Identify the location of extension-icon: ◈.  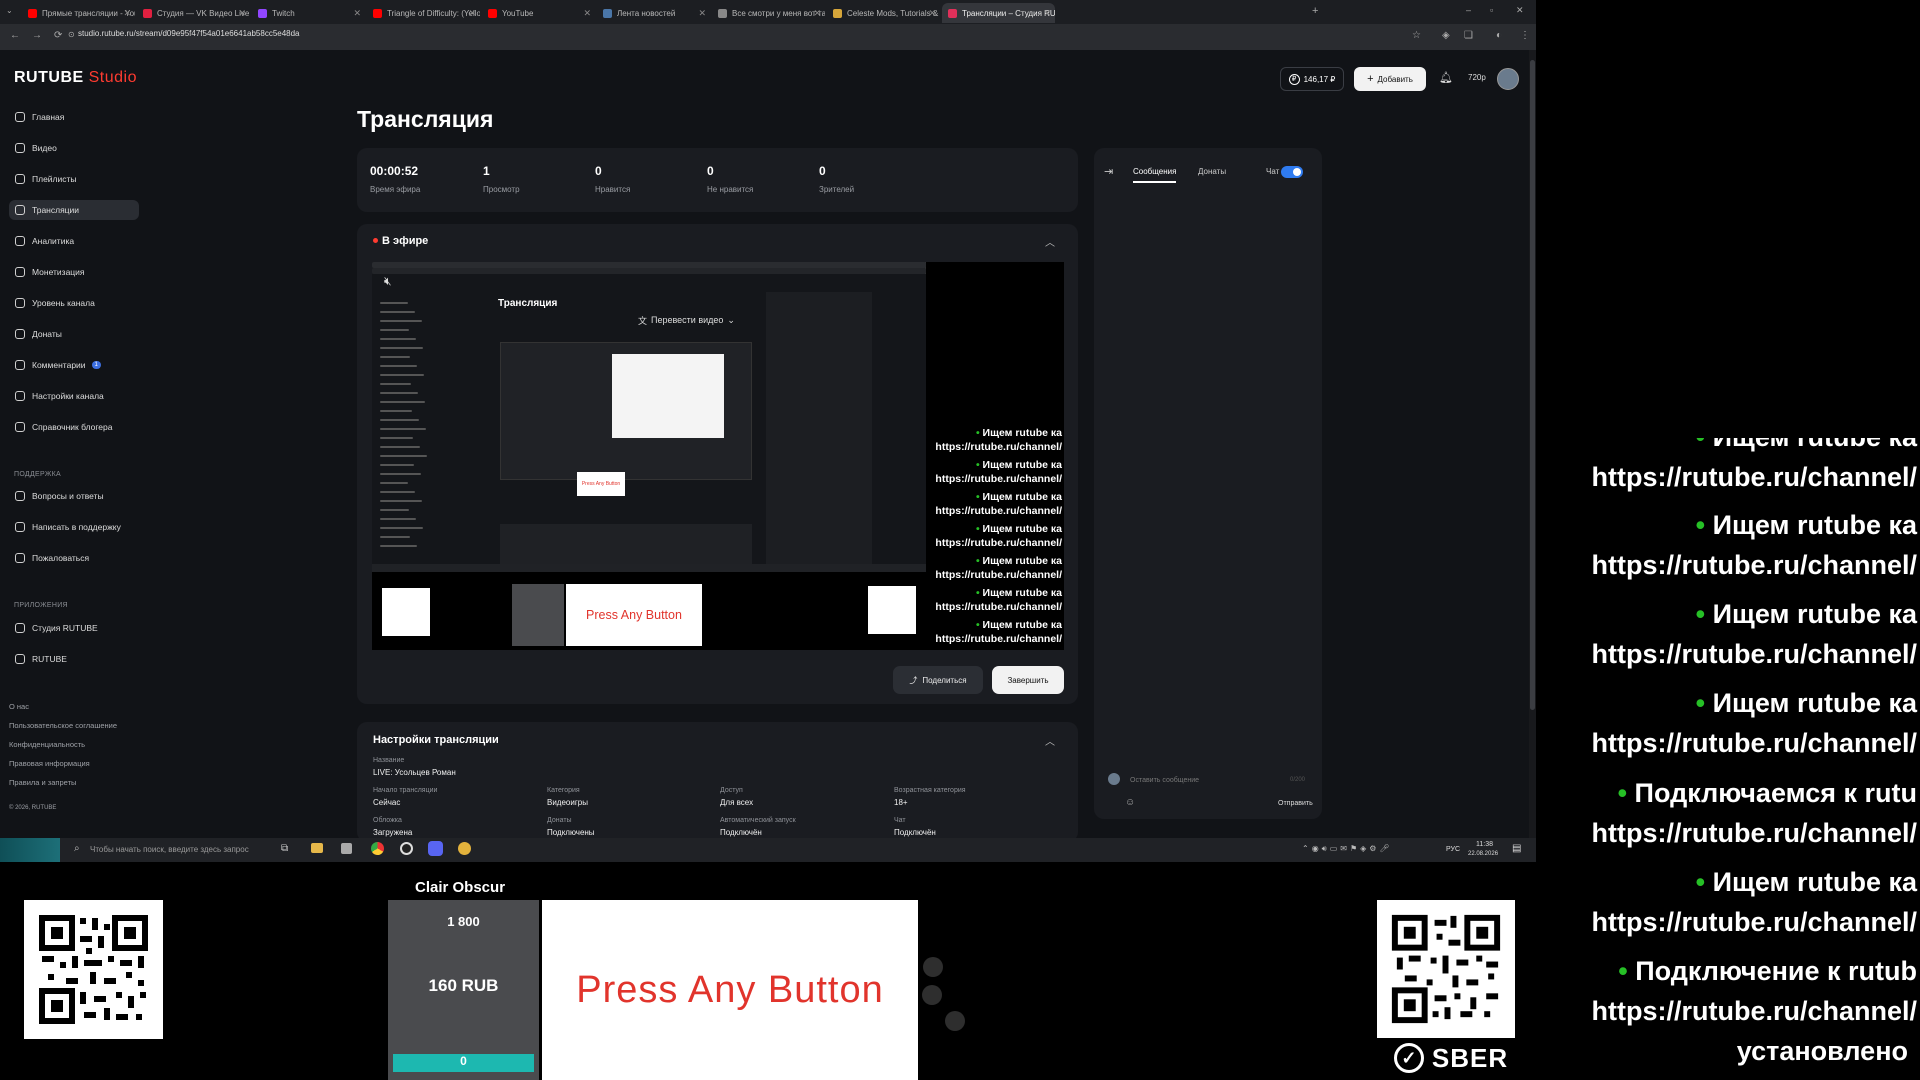
(1446, 35).